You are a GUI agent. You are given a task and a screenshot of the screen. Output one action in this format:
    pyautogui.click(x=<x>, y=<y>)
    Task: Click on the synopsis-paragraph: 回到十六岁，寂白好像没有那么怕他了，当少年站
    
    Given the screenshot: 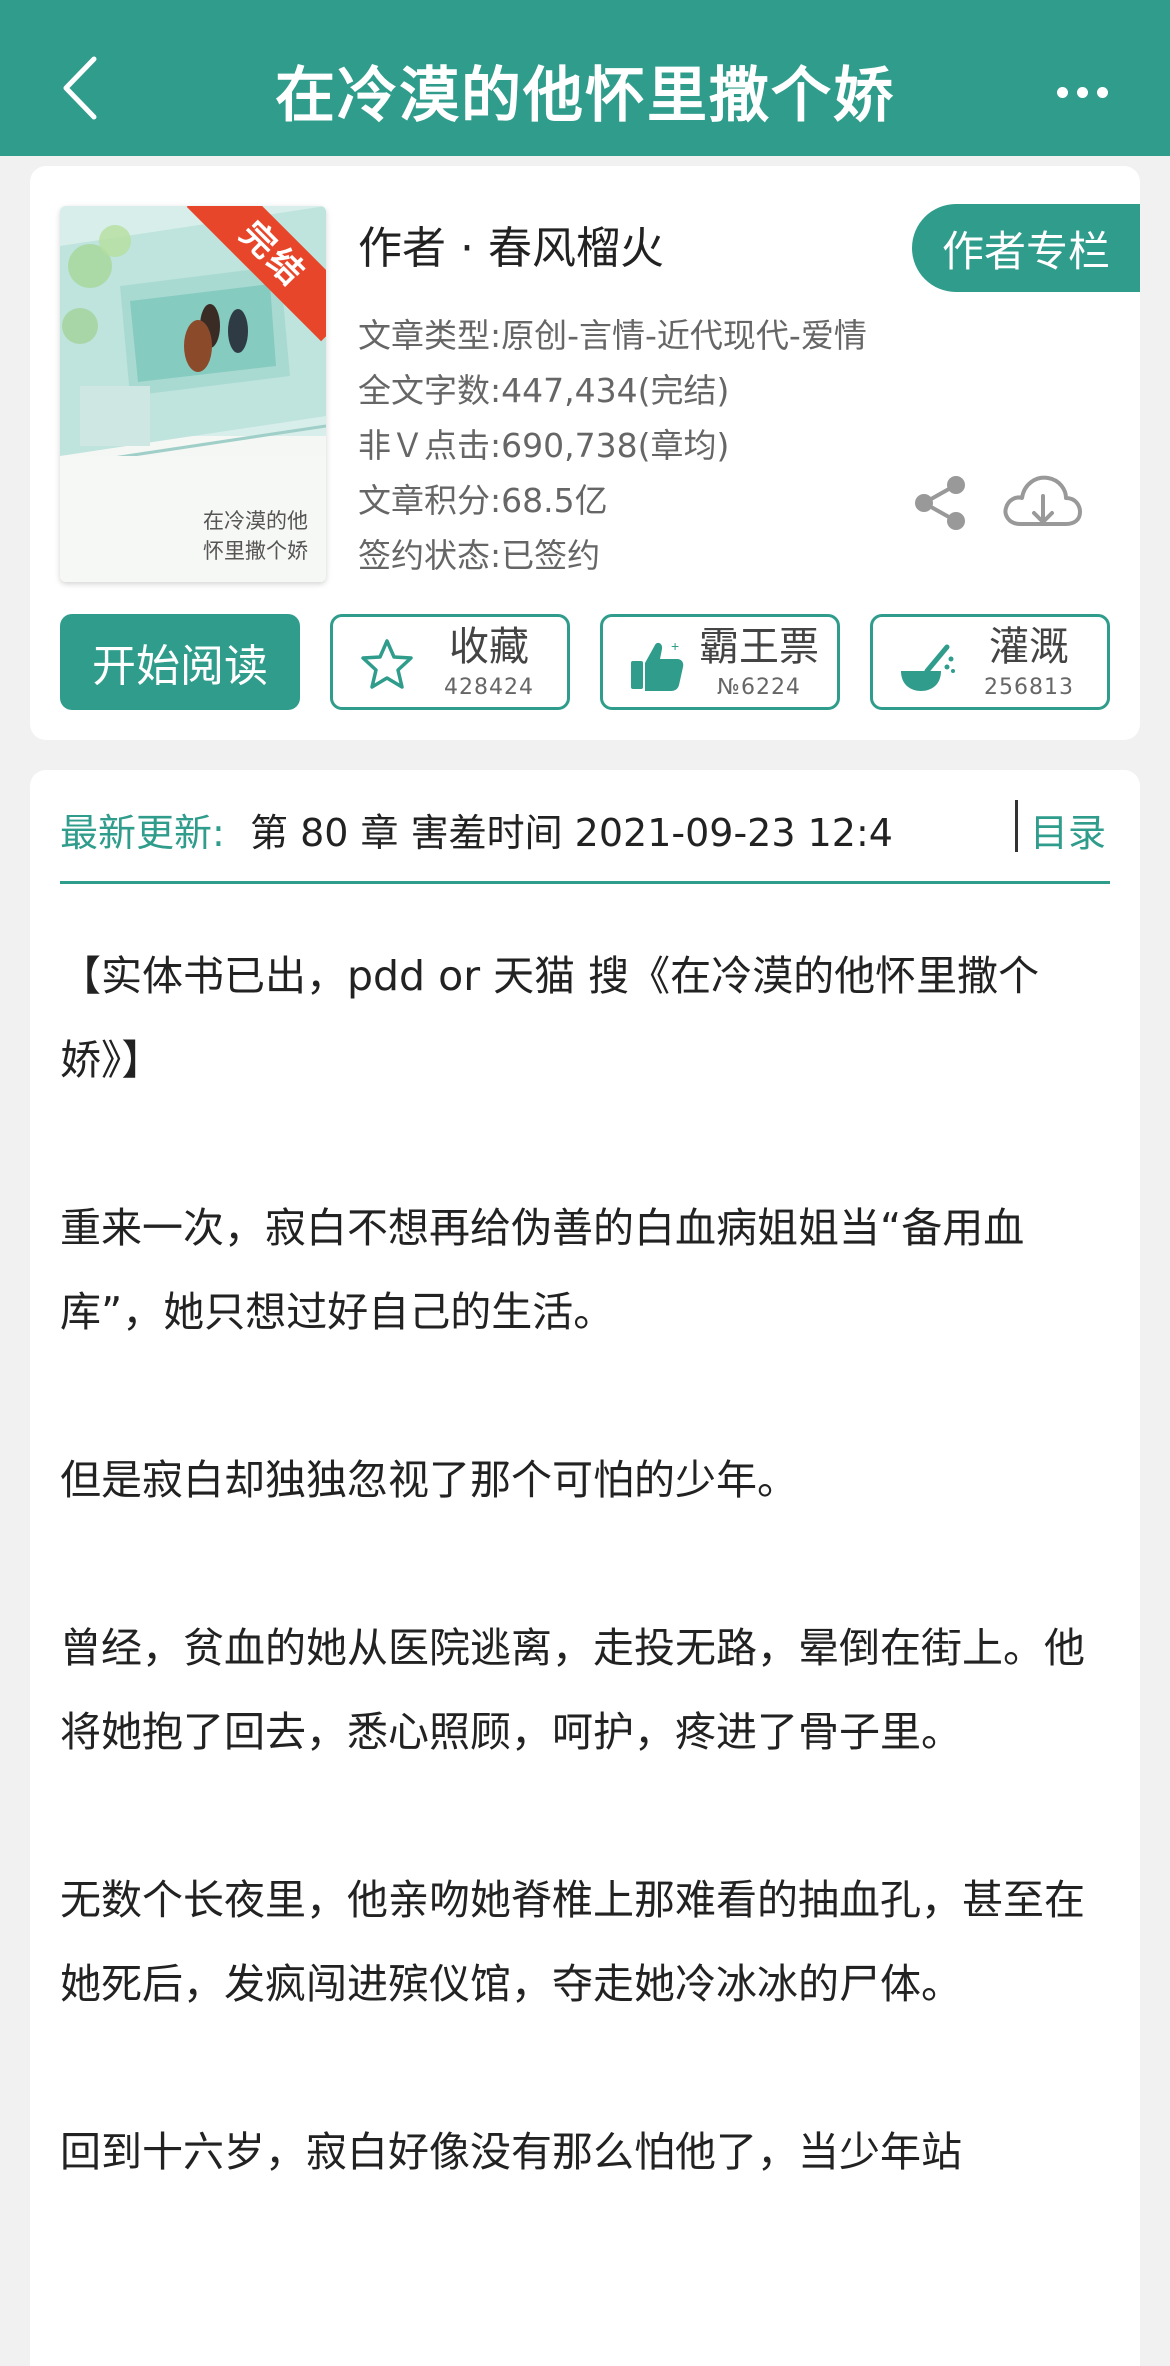 What is the action you would take?
    pyautogui.click(x=511, y=2152)
    